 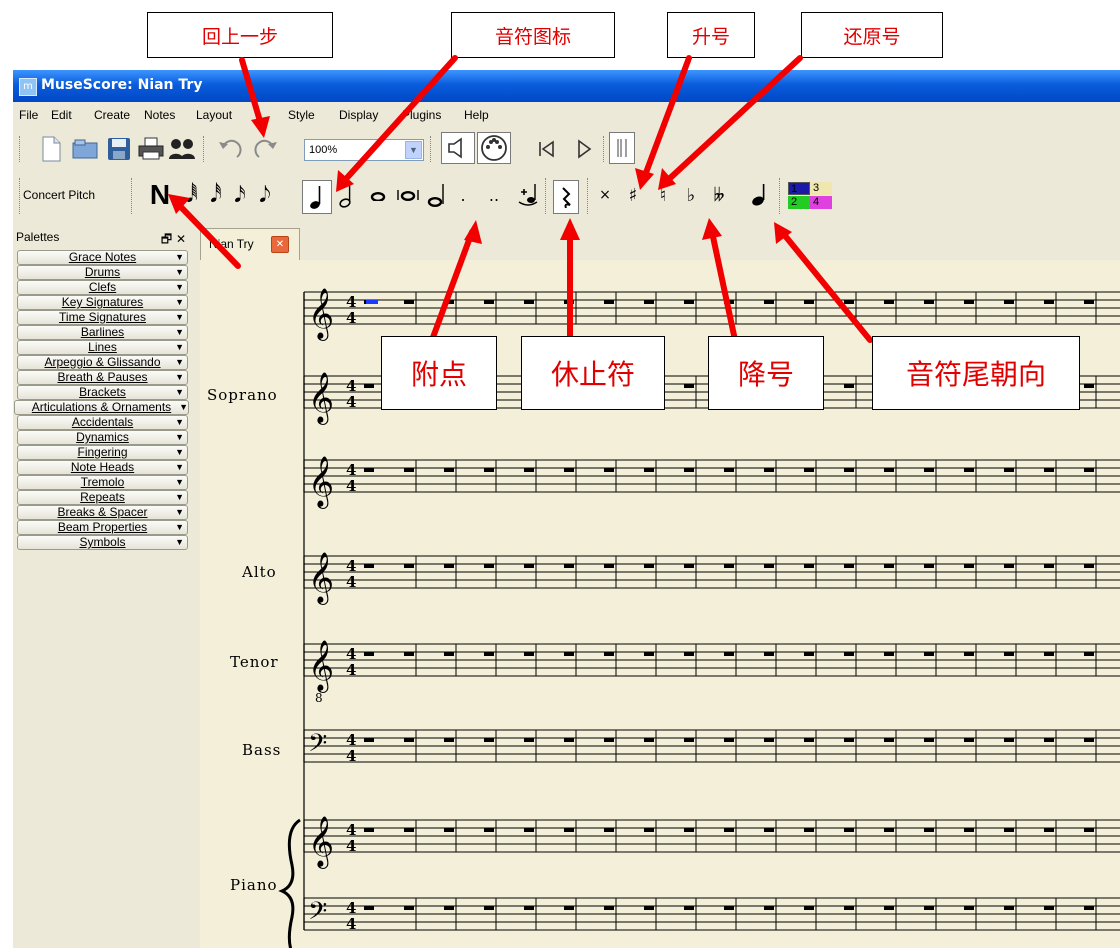 I want to click on callout-rest: 休止符, so click(x=593, y=373).